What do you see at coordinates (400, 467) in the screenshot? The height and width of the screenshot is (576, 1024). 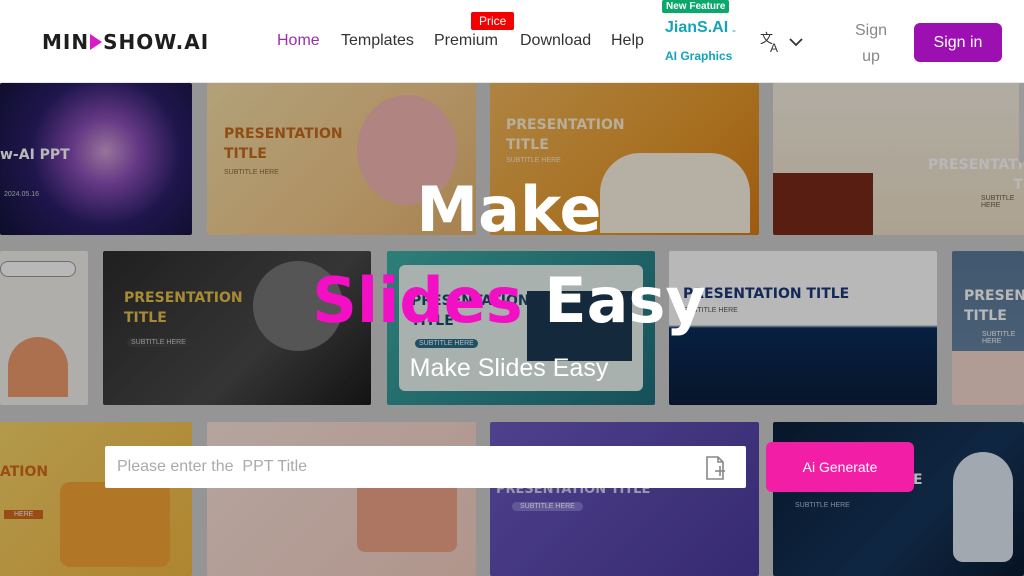 I see `ppt-title-input` at bounding box center [400, 467].